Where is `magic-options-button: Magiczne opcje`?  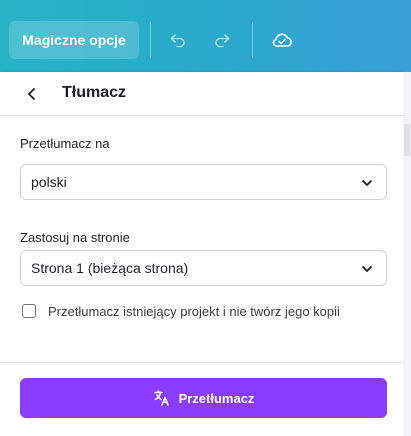 magic-options-button: Magiczne opcje is located at coordinates (74, 40).